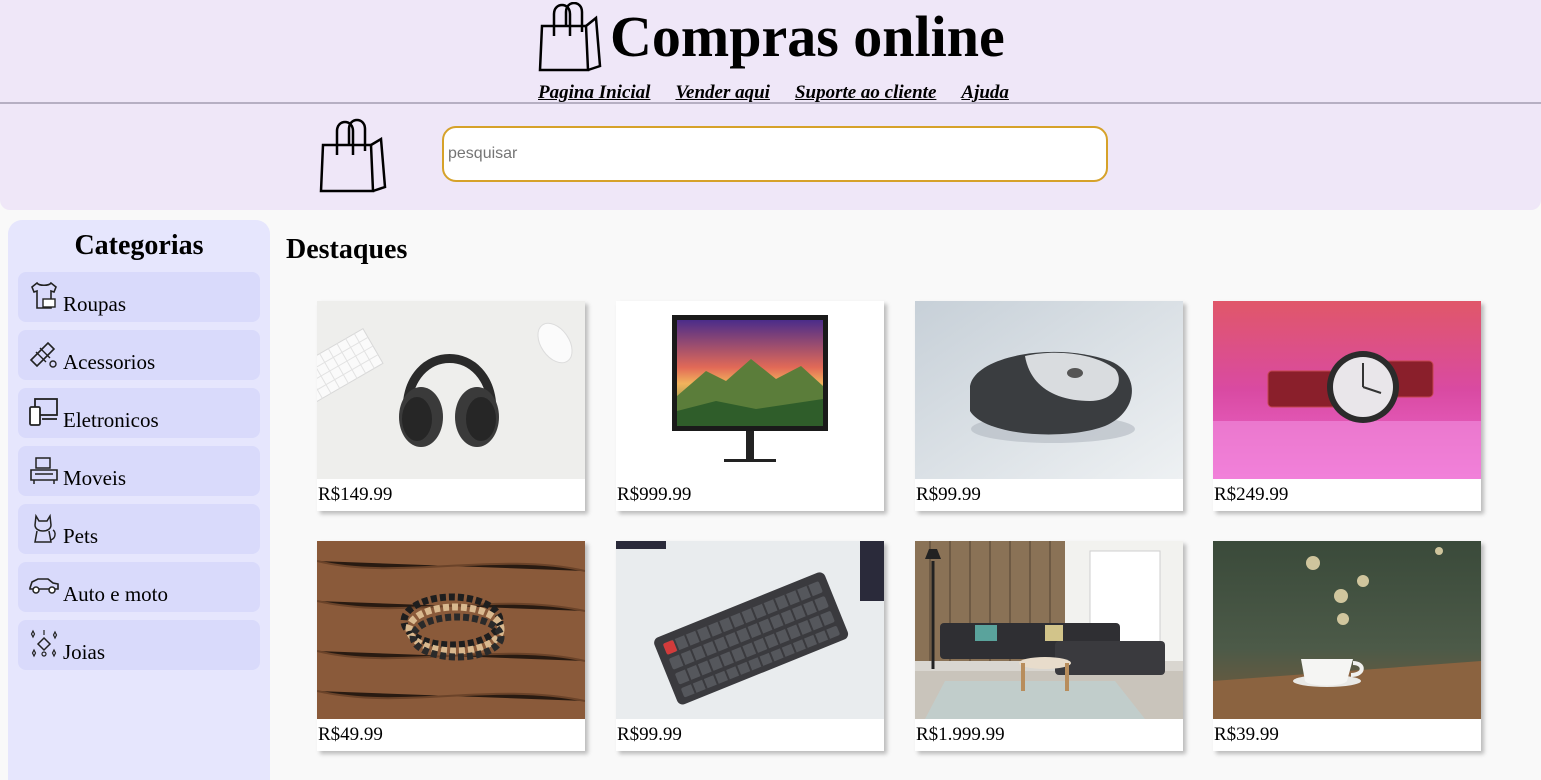 Image resolution: width=1541 pixels, height=780 pixels. I want to click on product-image-wristwatch, so click(1347, 390).